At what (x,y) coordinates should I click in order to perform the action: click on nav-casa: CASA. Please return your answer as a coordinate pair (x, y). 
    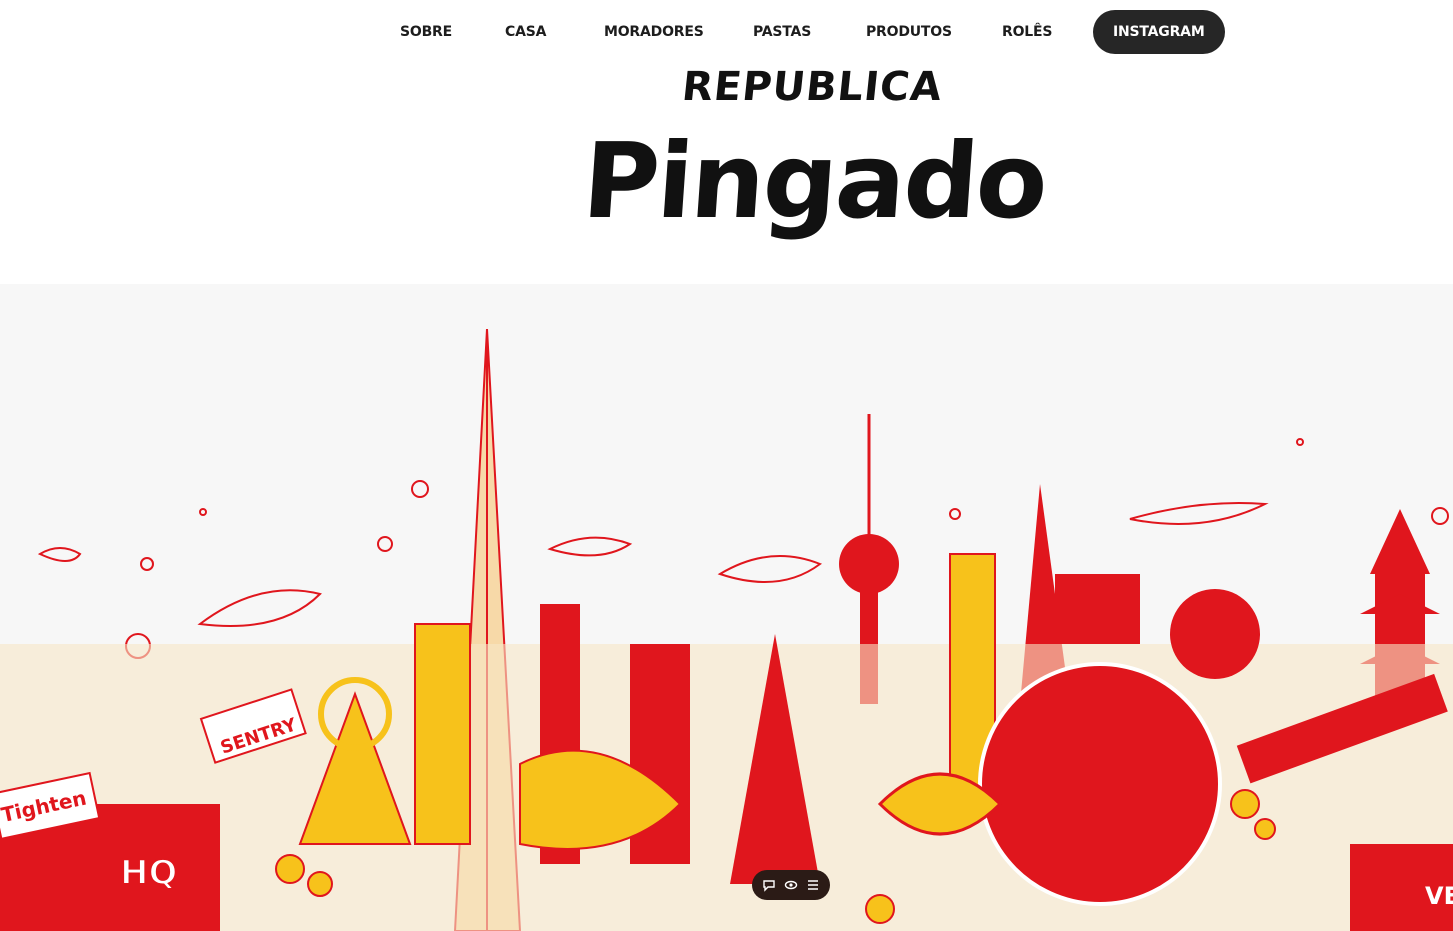
    Looking at the image, I should click on (525, 32).